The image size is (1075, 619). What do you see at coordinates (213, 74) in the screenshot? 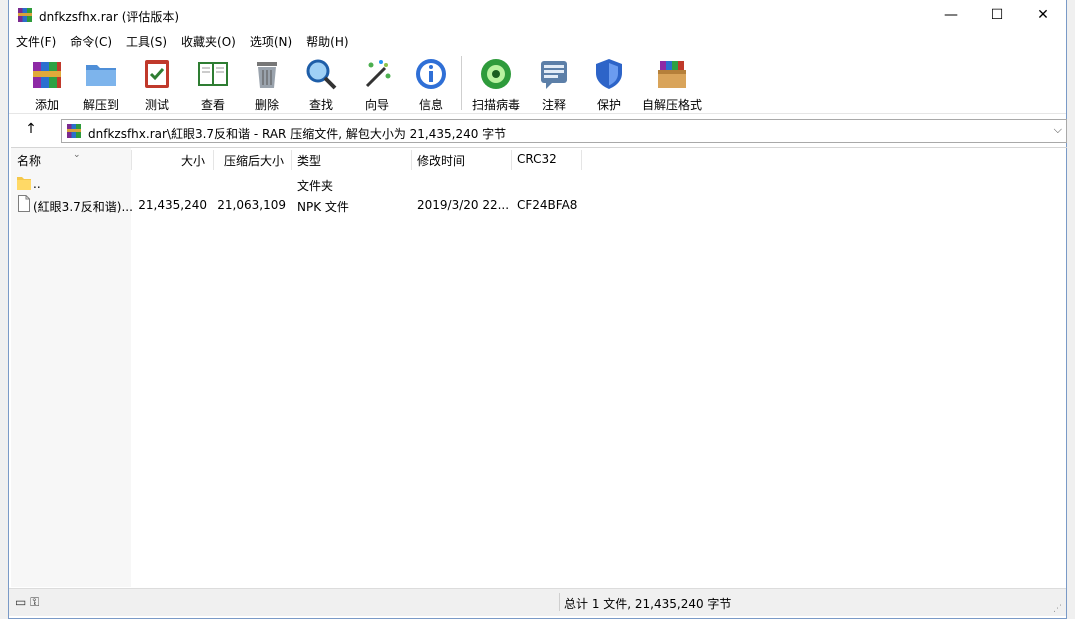
I see `book-view-icon` at bounding box center [213, 74].